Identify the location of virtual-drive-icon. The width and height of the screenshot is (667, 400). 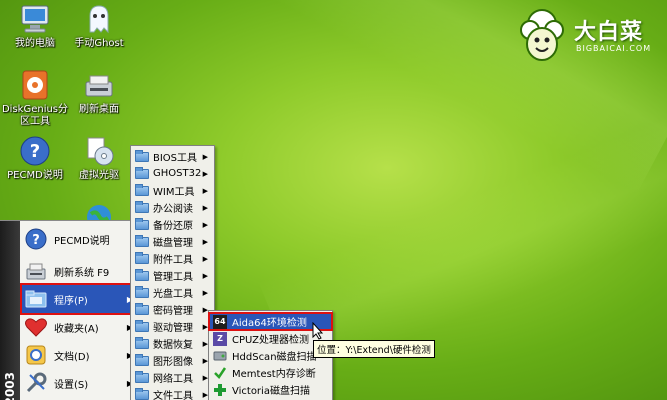
(99, 151).